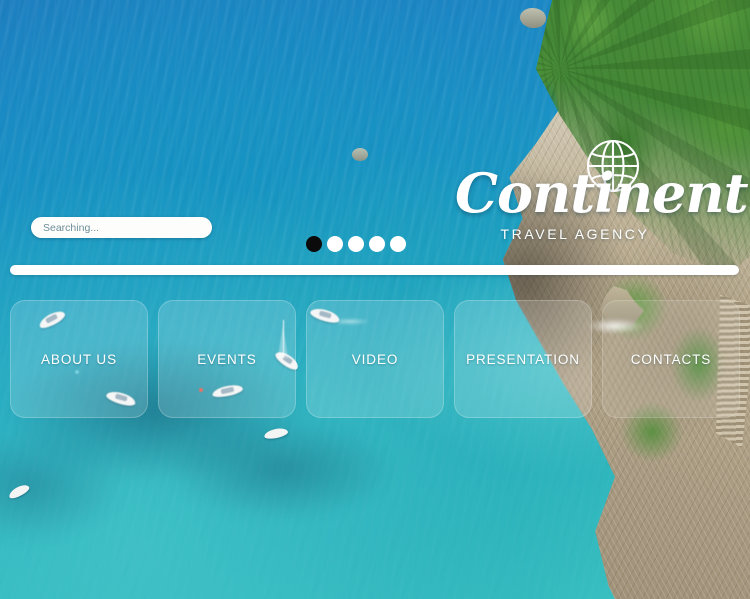 This screenshot has height=599, width=750. Describe the element at coordinates (374, 270) in the screenshot. I see `horizontal-bar` at that location.